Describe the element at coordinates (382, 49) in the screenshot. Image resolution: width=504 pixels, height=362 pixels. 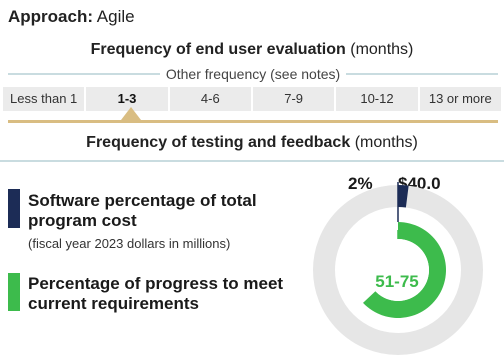
I see `evaluation-unit: (months)` at that location.